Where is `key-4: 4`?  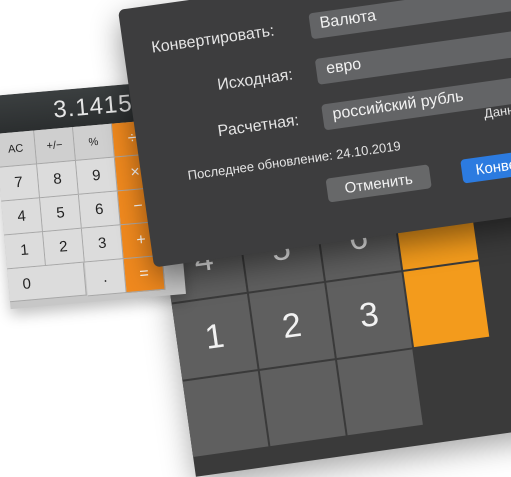
key-4: 4 is located at coordinates (22, 217).